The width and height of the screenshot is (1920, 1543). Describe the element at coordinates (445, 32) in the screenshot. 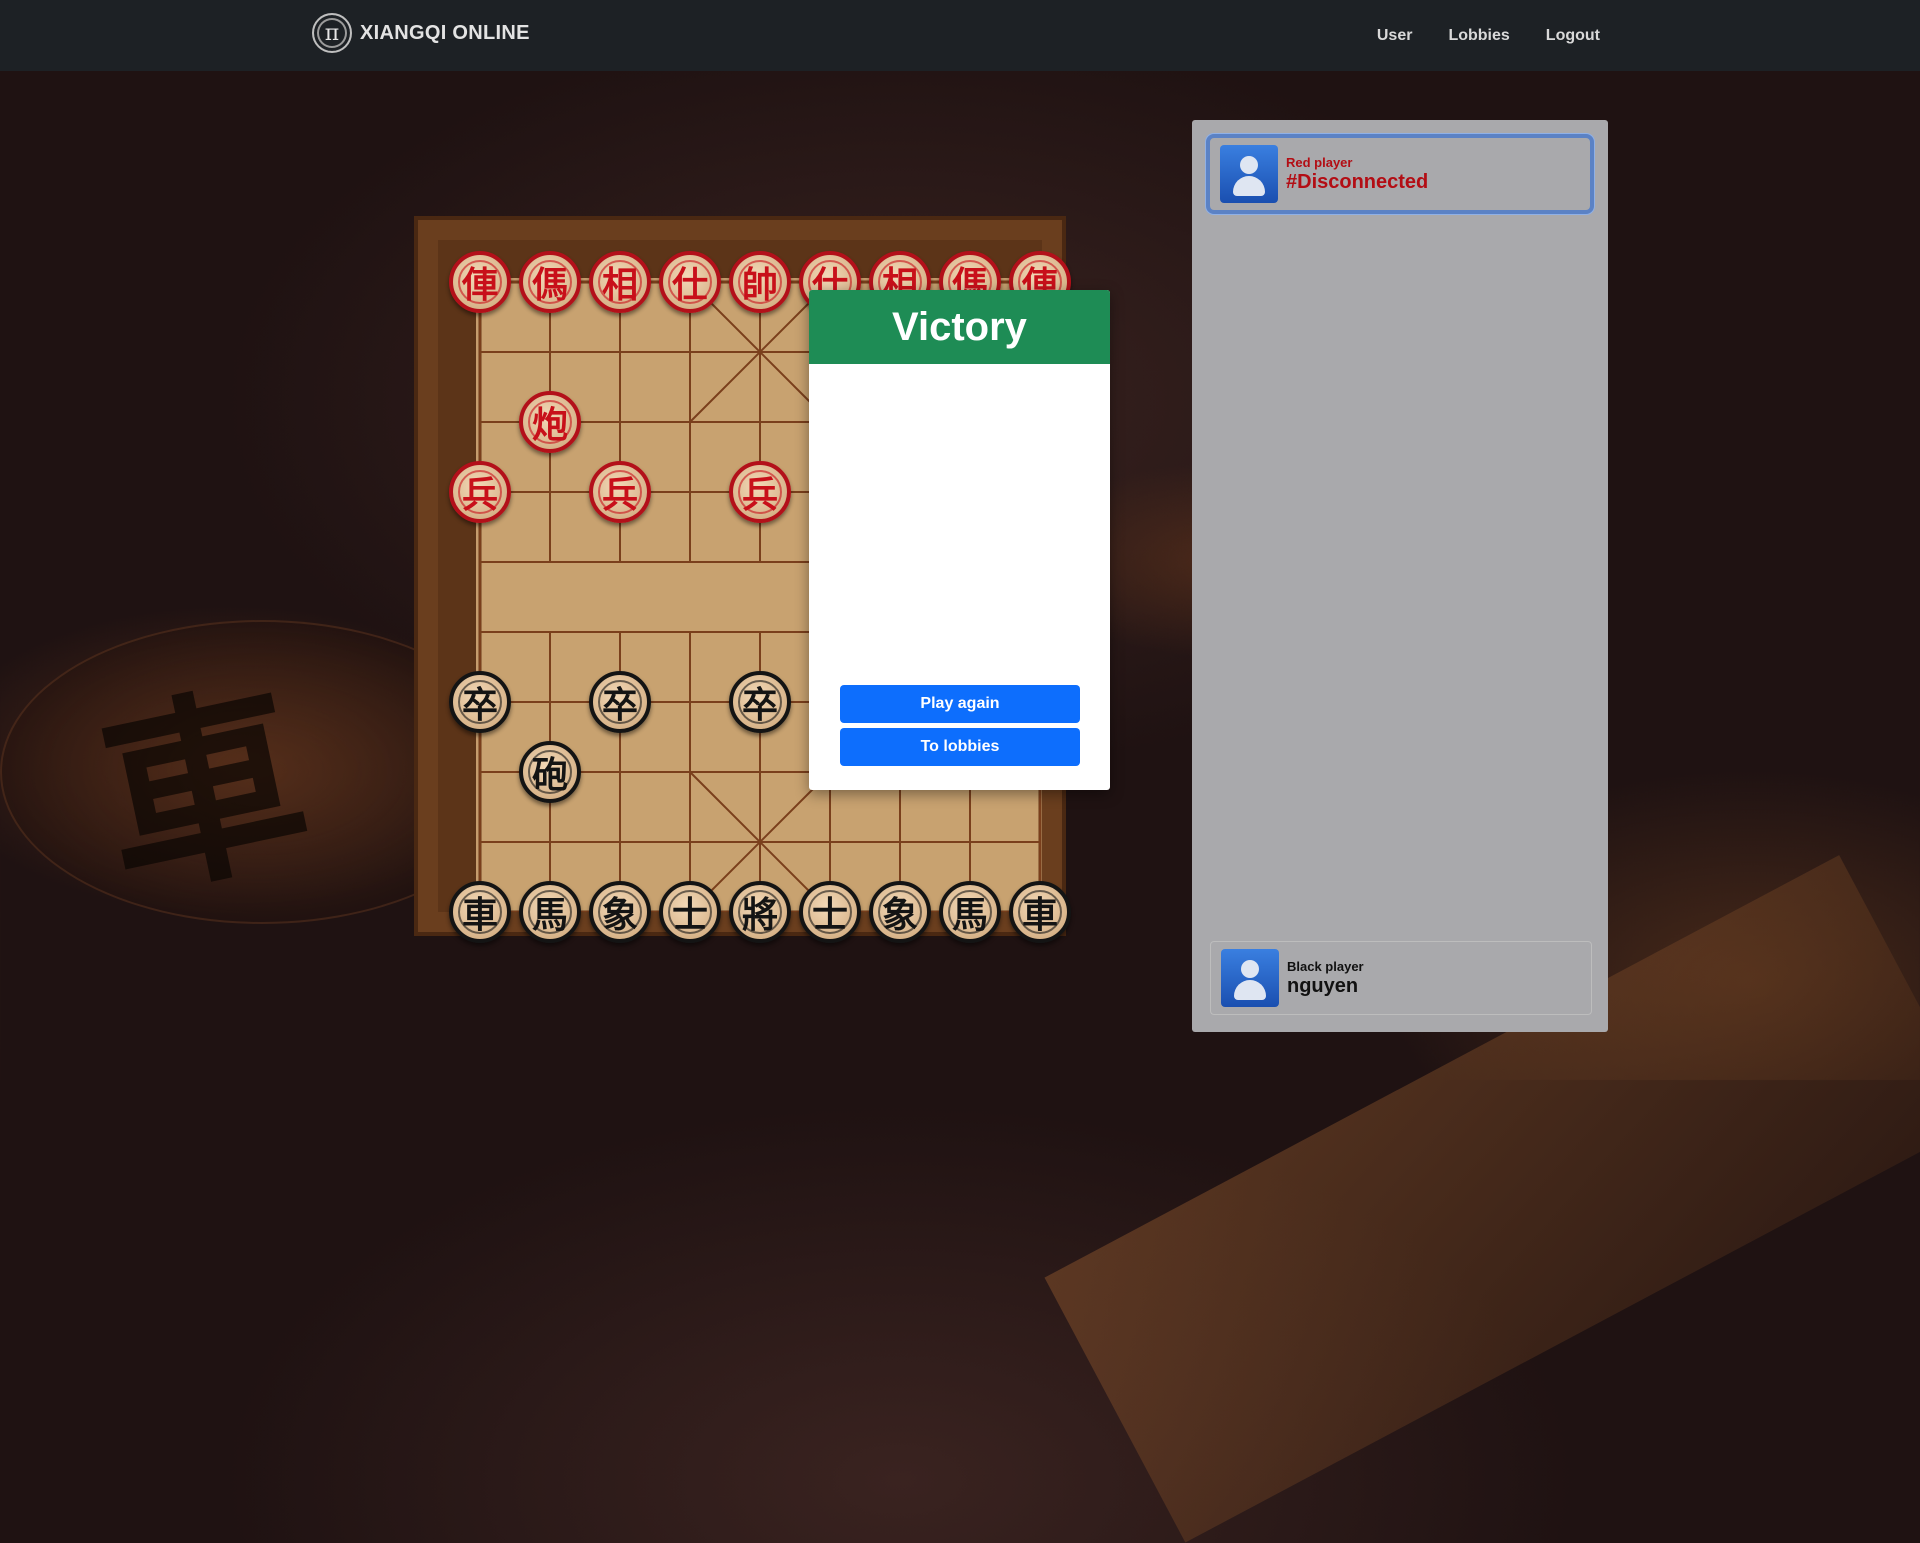

I see `brand-name: XIANGQI ONLINE` at that location.